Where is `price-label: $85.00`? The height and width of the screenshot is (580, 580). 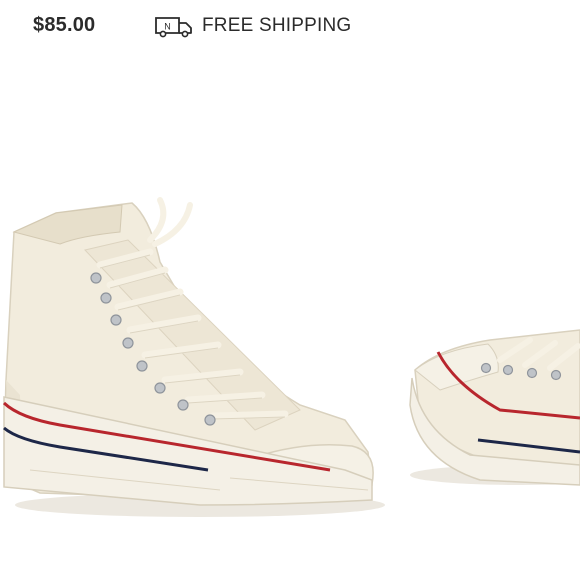
price-label: $85.00 is located at coordinates (64, 25).